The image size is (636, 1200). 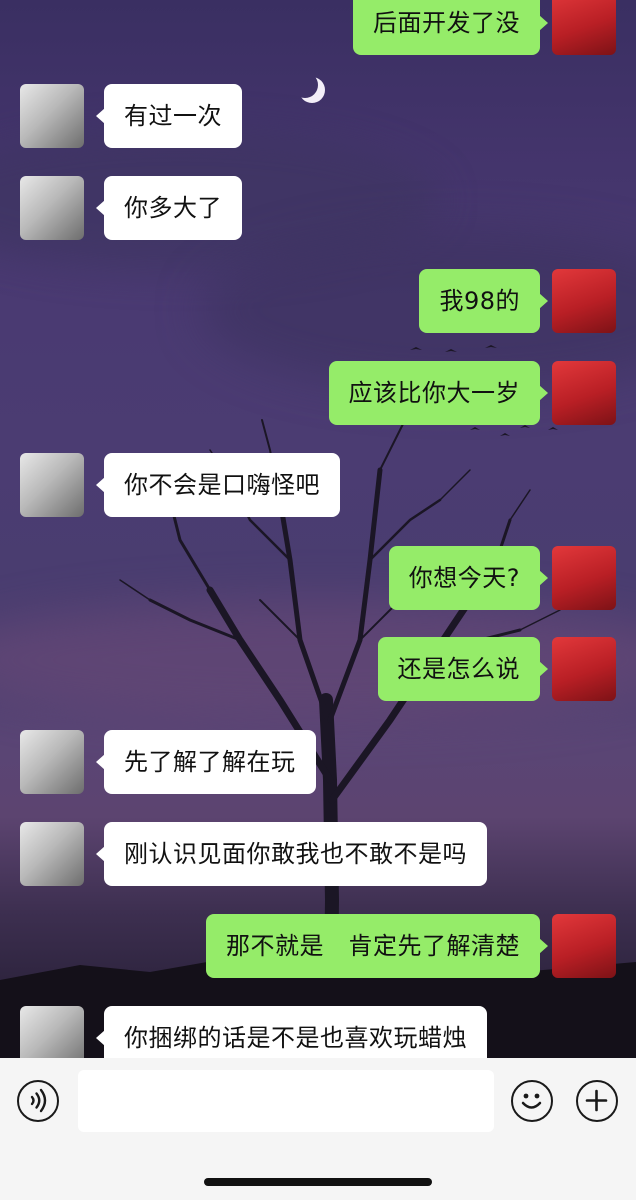 I want to click on chat-input-bar, so click(x=318, y=1129).